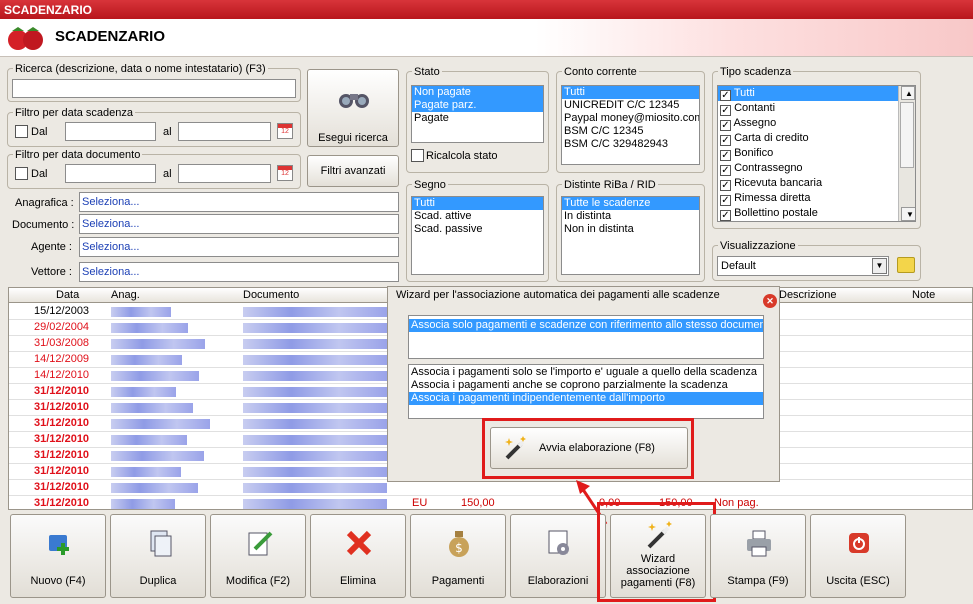  What do you see at coordinates (558, 556) in the screenshot?
I see `elaborazioni-button: Elaborazioni` at bounding box center [558, 556].